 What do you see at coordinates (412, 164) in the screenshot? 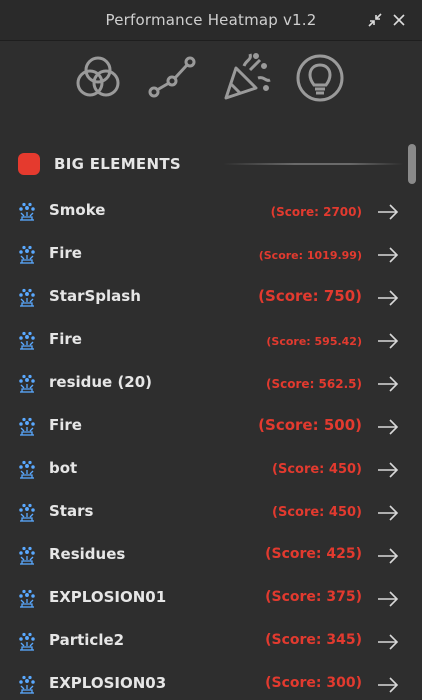
I see `scrollbar-thumb` at bounding box center [412, 164].